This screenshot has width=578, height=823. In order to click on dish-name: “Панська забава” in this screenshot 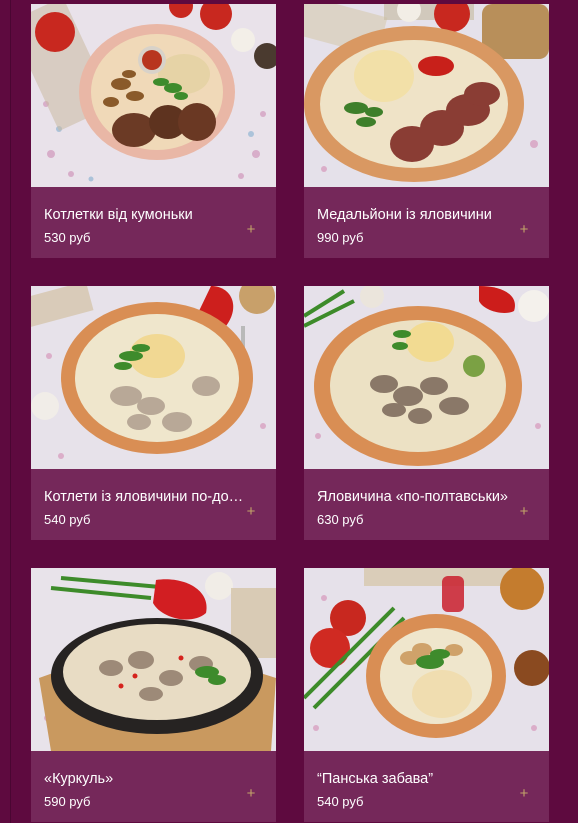, I will do `click(417, 779)`.